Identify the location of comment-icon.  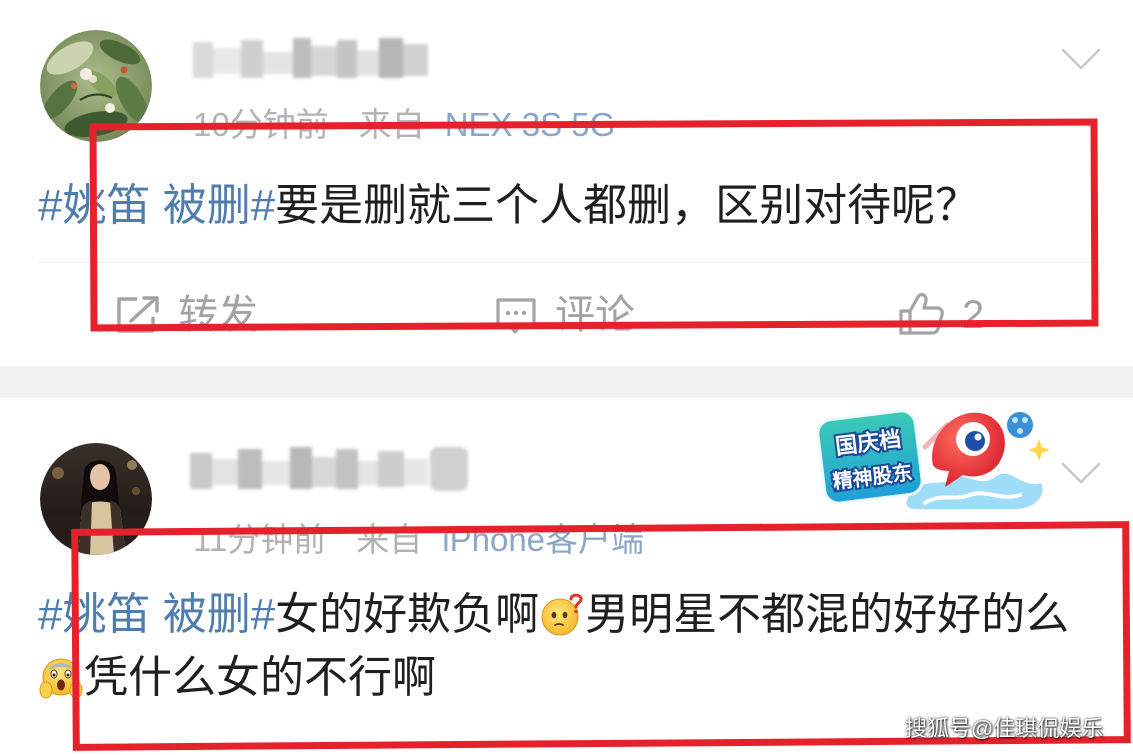
(516, 316).